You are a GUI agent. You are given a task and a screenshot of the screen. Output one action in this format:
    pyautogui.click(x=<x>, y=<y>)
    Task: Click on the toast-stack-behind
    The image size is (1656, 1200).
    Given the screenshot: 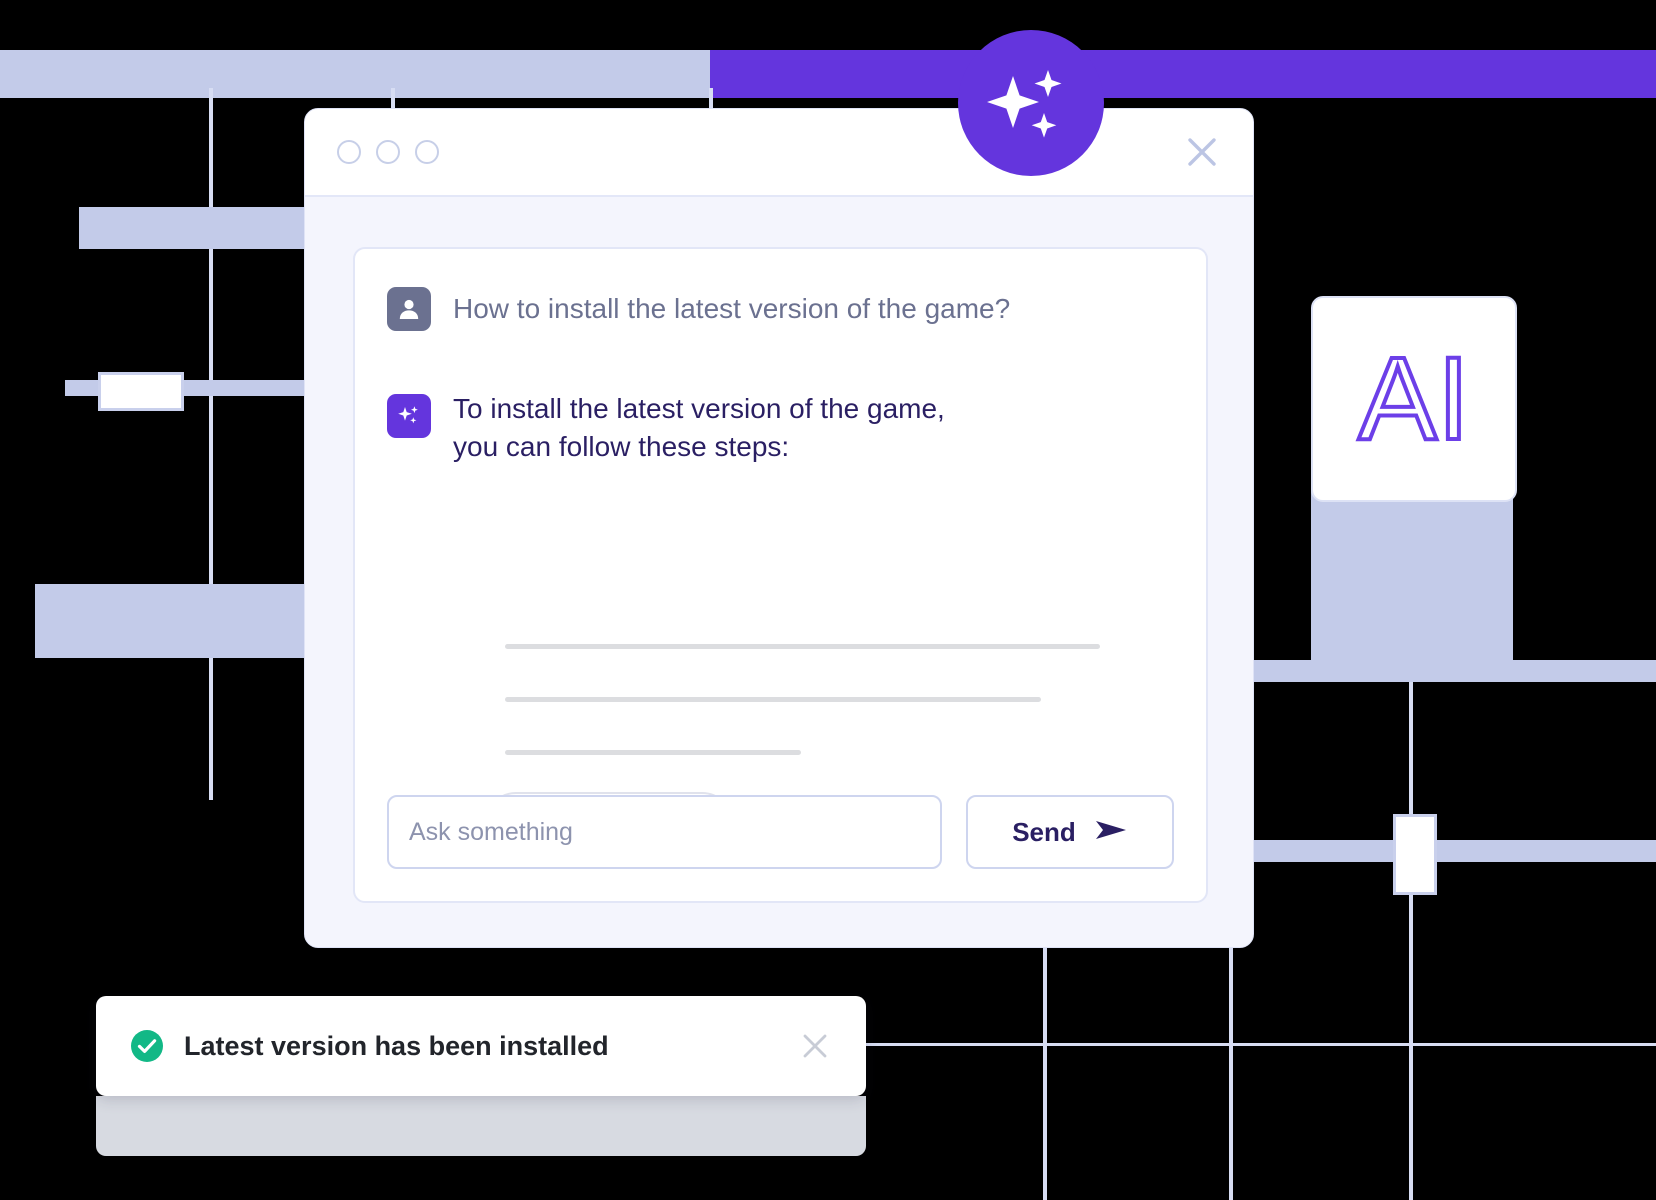 What is the action you would take?
    pyautogui.click(x=481, y=1126)
    